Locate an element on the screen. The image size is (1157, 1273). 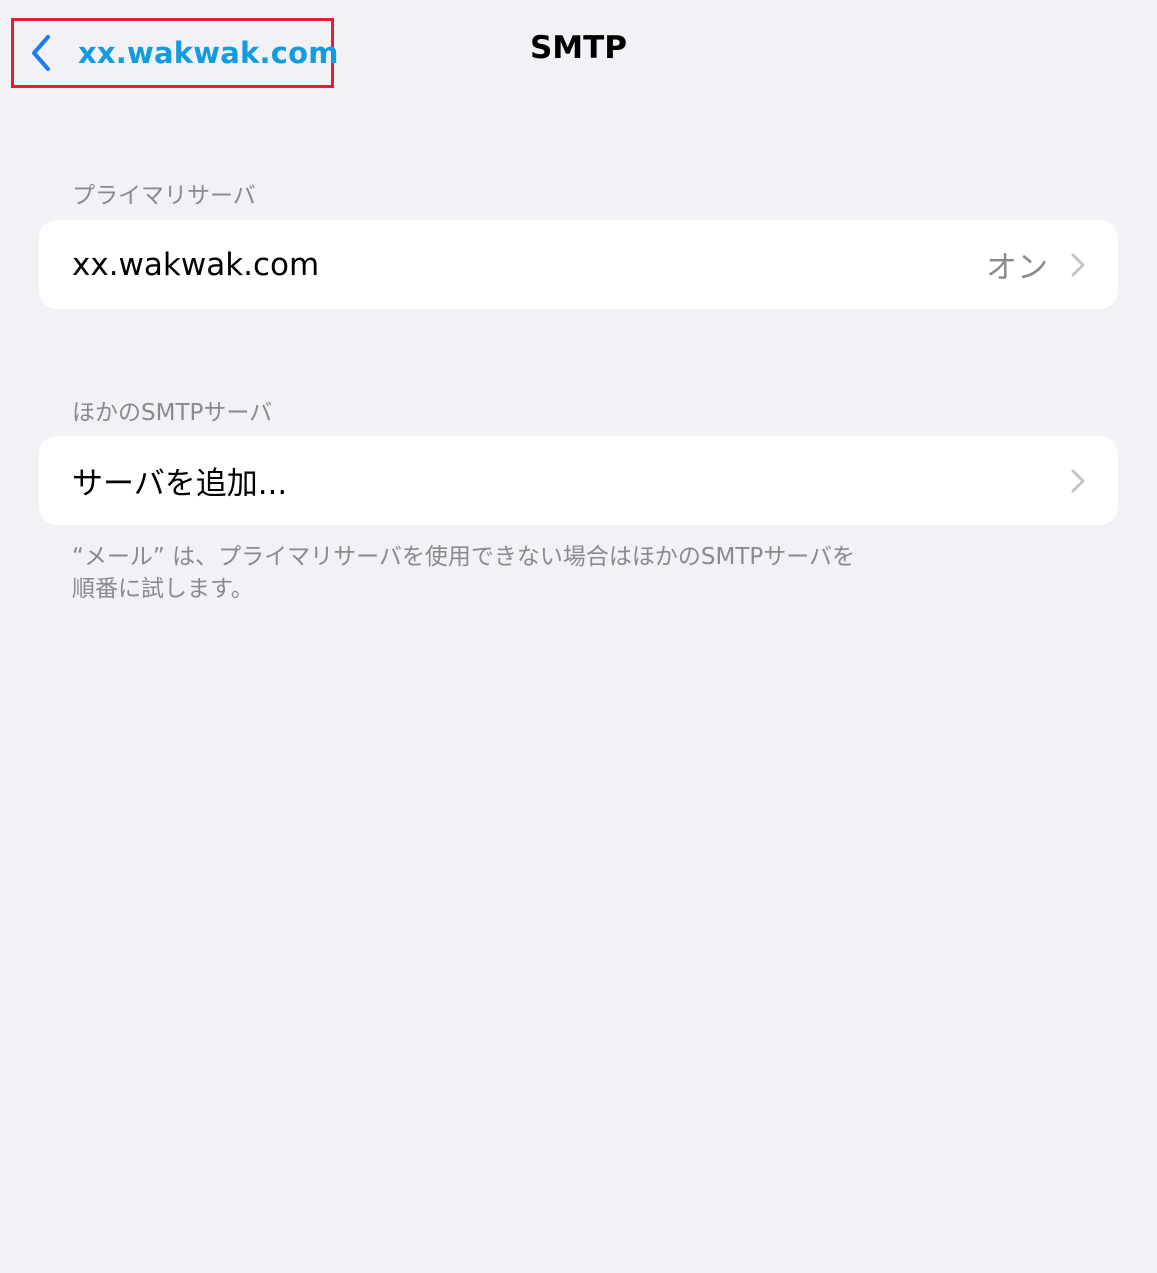
primary-server-row: xx.wakwak.com オン is located at coordinates (578, 264).